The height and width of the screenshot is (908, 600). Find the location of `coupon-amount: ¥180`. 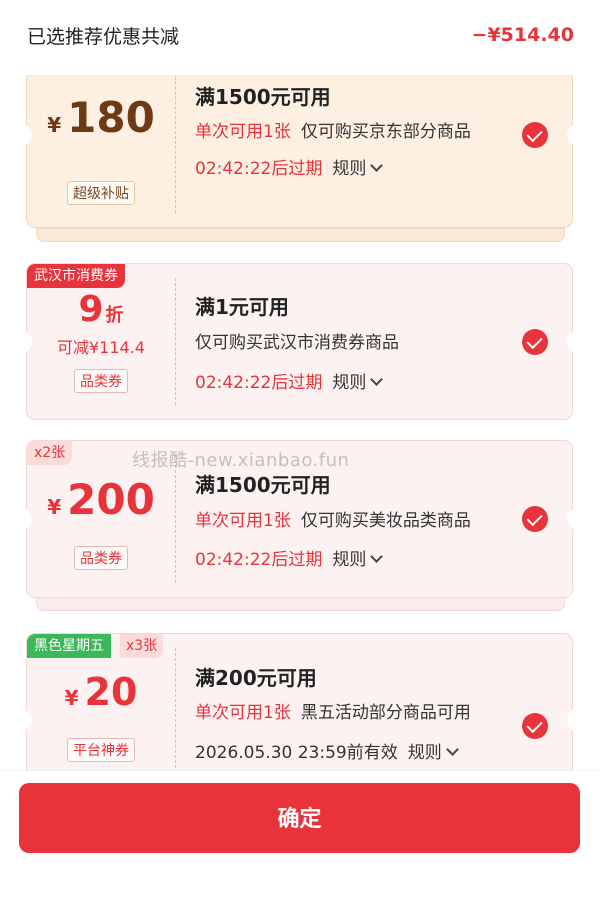

coupon-amount: ¥180 is located at coordinates (101, 117).